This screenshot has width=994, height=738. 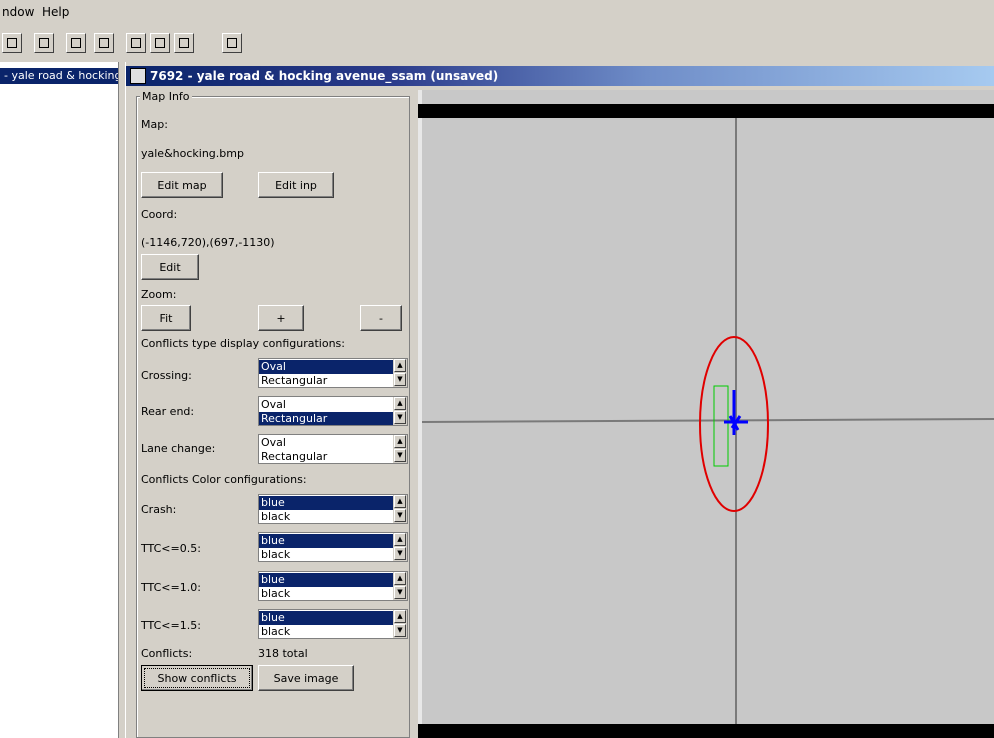 What do you see at coordinates (721, 426) in the screenshot?
I see `conflict-zone-box` at bounding box center [721, 426].